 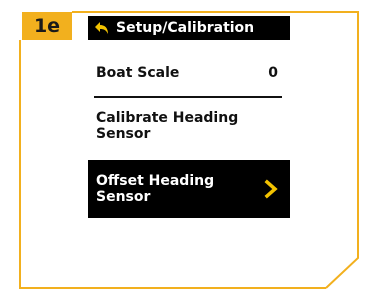 I want to click on chevron-right-icon, so click(x=271, y=189).